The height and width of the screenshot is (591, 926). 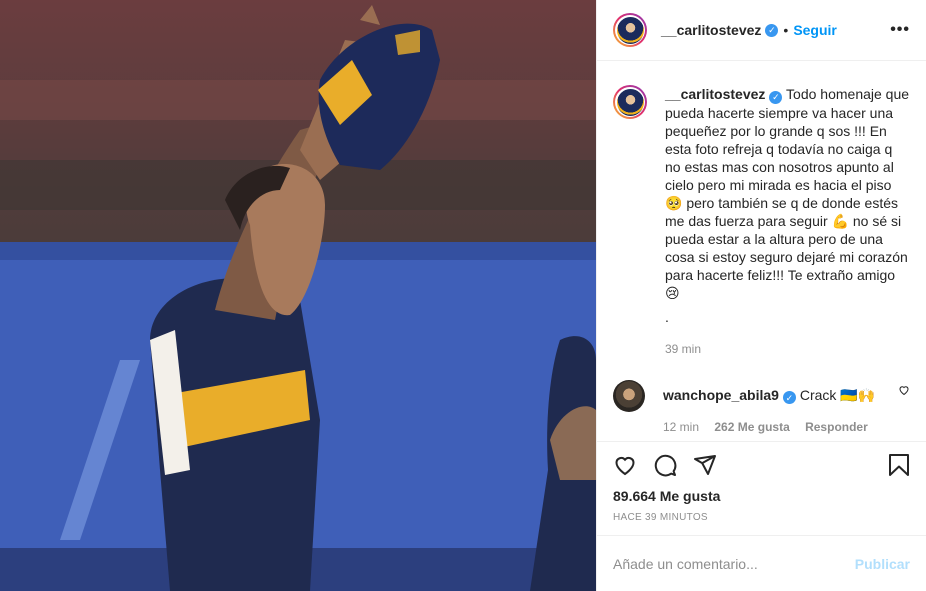 I want to click on post-actions: 89.664 Me gusta HACE 39 MINUTOS, so click(x=761, y=488).